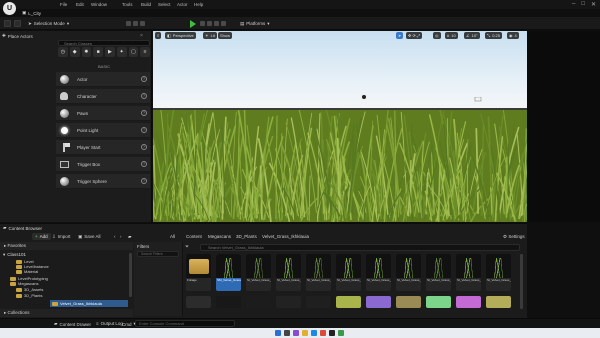  What do you see at coordinates (146, 4) in the screenshot?
I see `menu-build: Build` at bounding box center [146, 4].